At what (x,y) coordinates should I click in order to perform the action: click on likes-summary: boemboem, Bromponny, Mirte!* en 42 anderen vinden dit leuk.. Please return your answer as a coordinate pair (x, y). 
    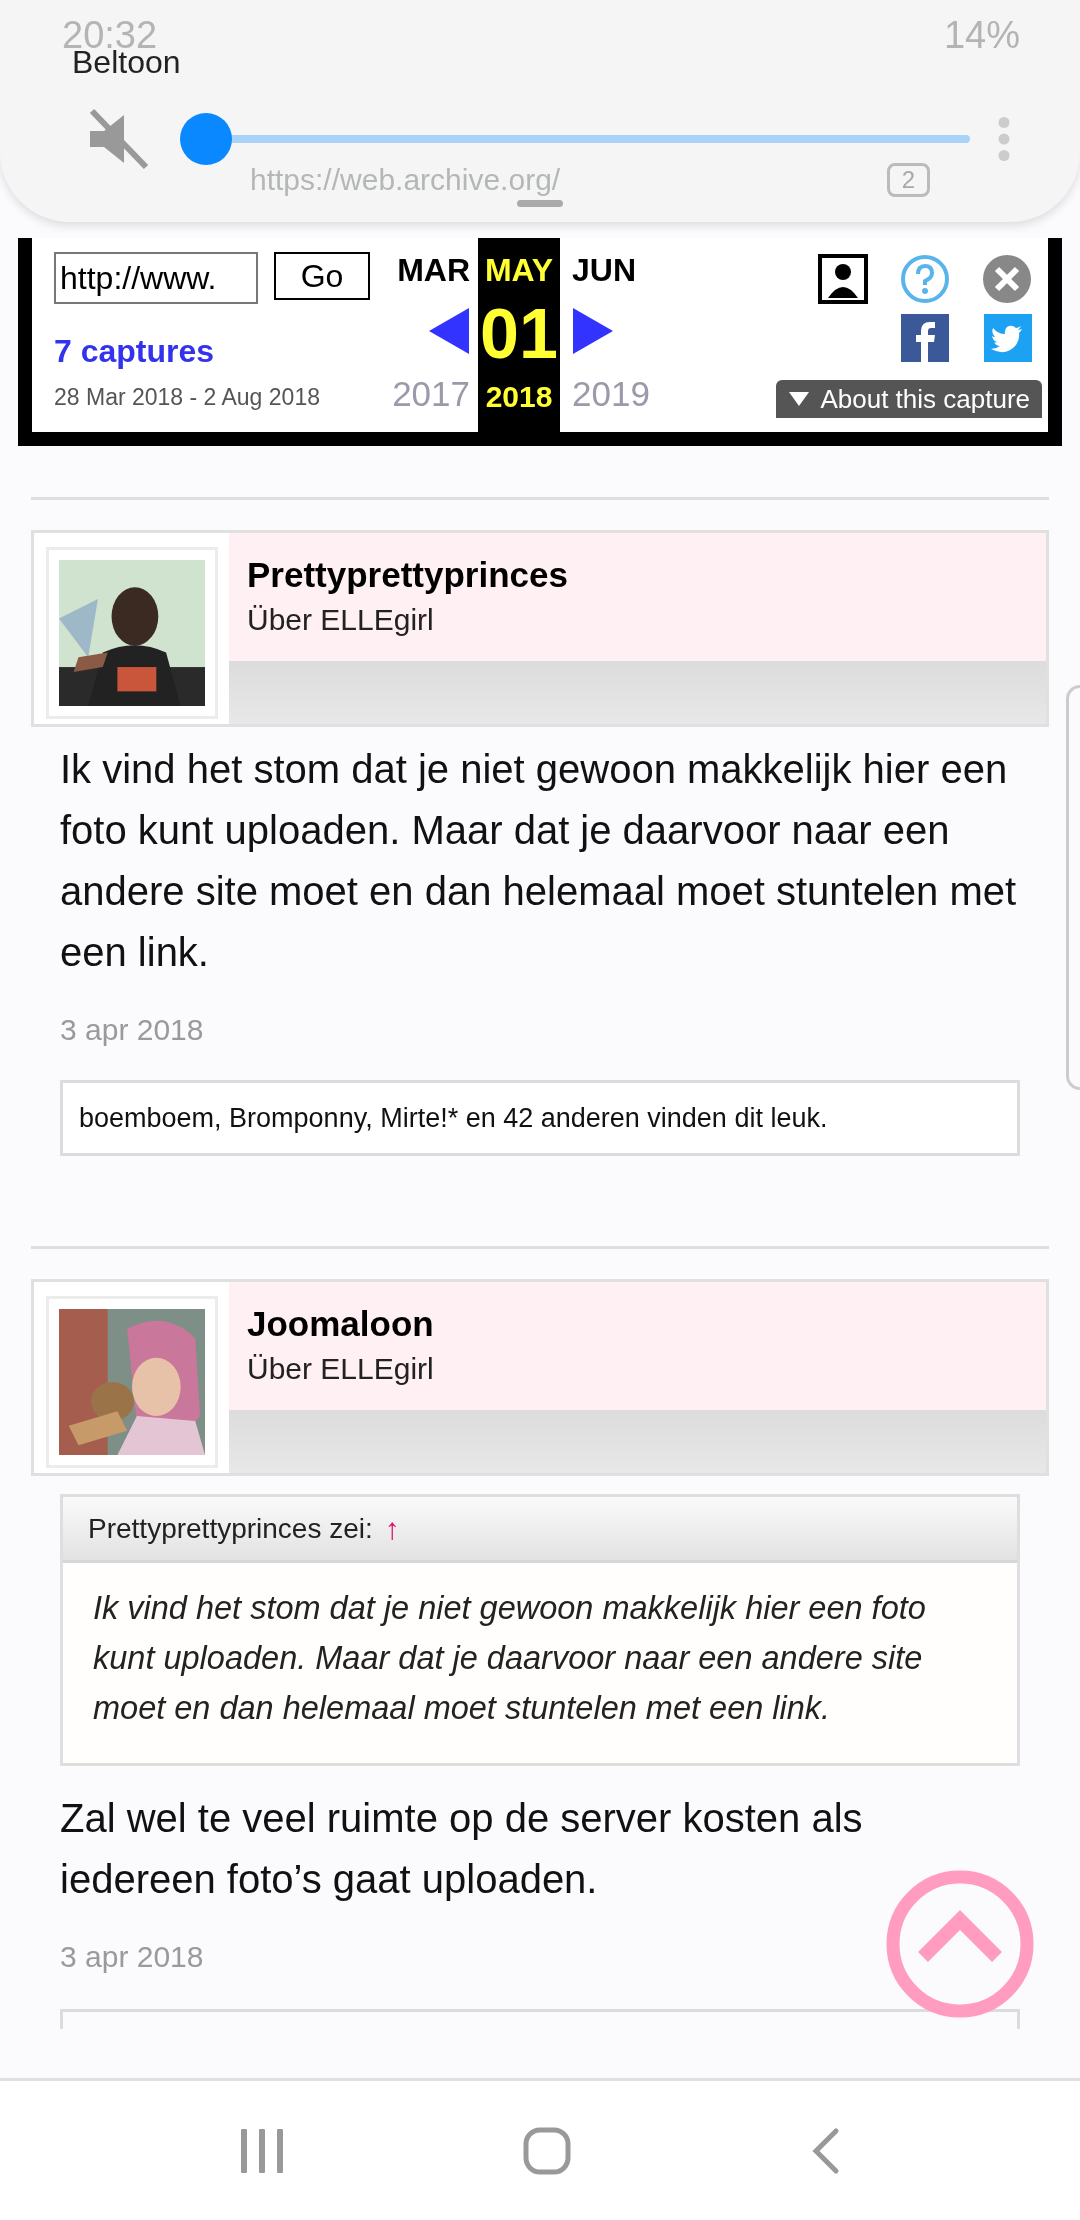
    Looking at the image, I should click on (540, 1118).